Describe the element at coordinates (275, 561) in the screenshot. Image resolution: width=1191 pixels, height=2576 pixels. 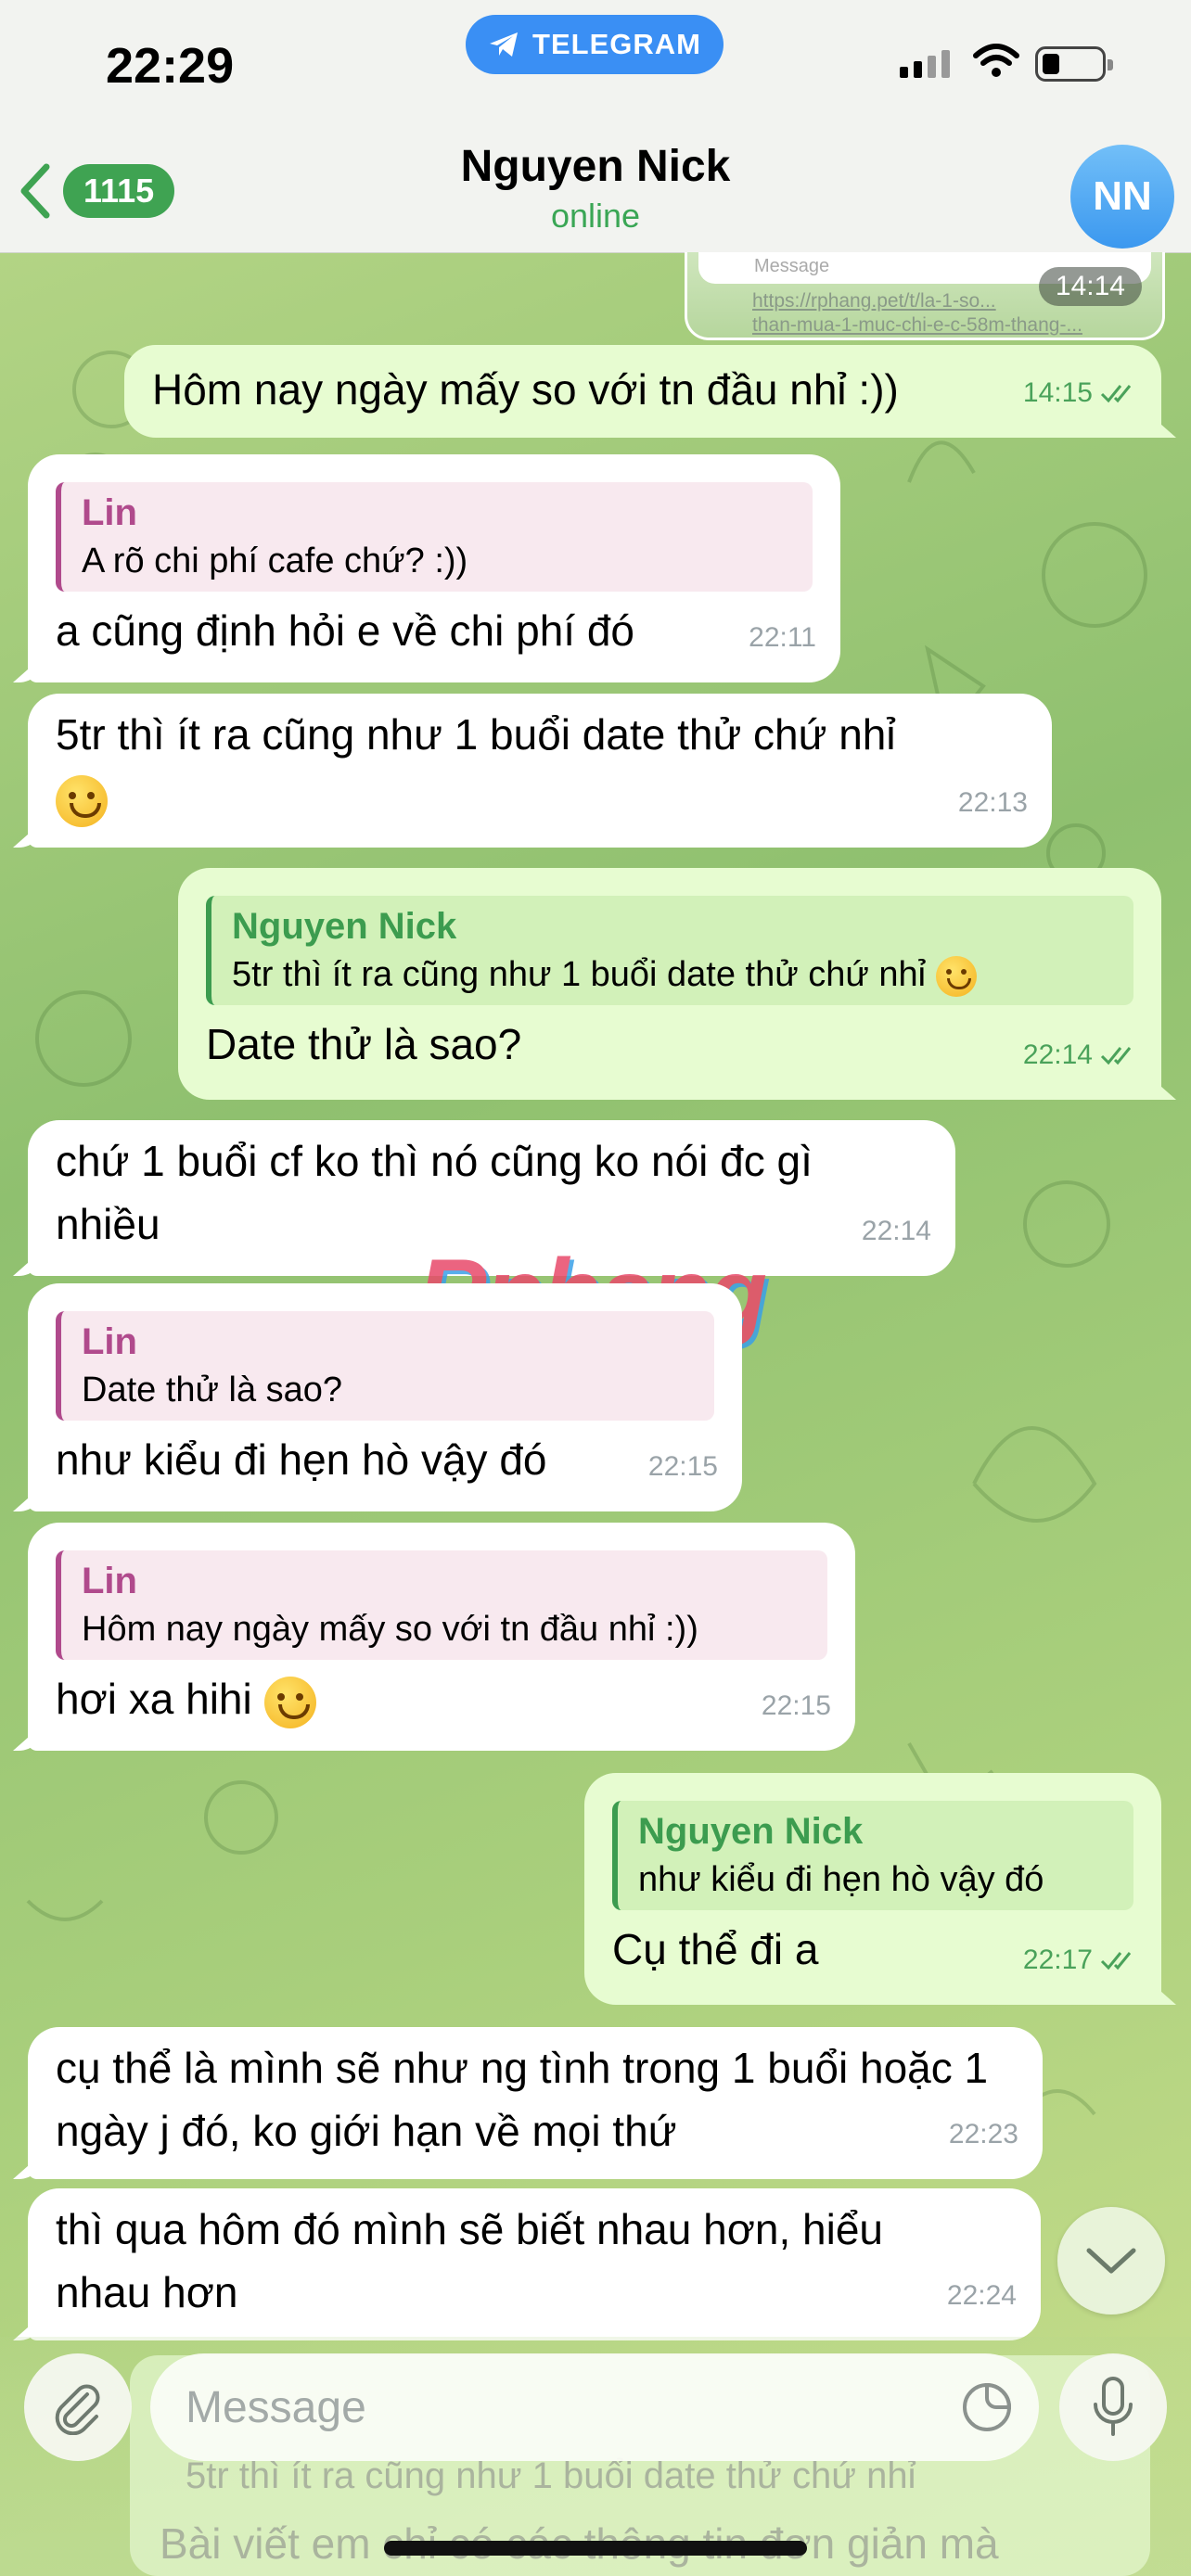
I see `reply-text: A rõ chi phí cafe chứ? :))` at that location.